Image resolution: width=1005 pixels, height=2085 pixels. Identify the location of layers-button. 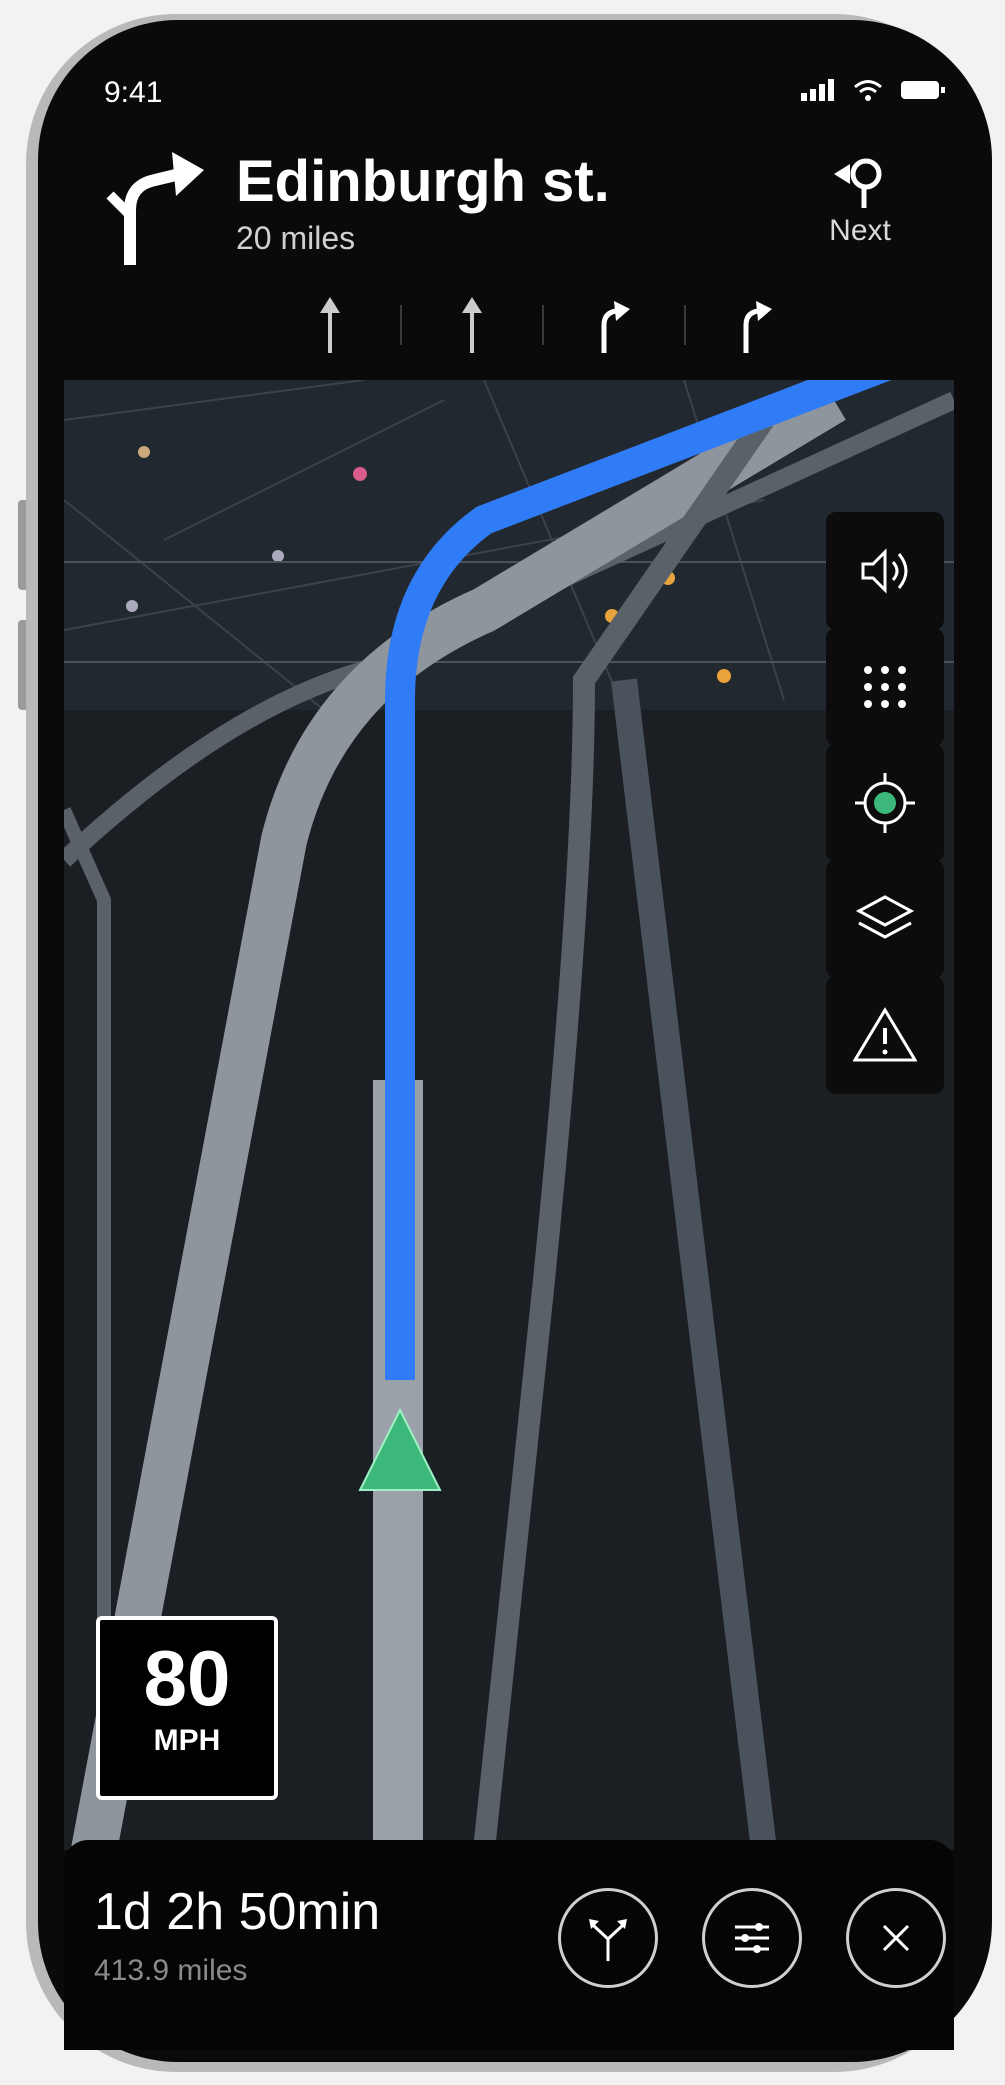
(885, 919).